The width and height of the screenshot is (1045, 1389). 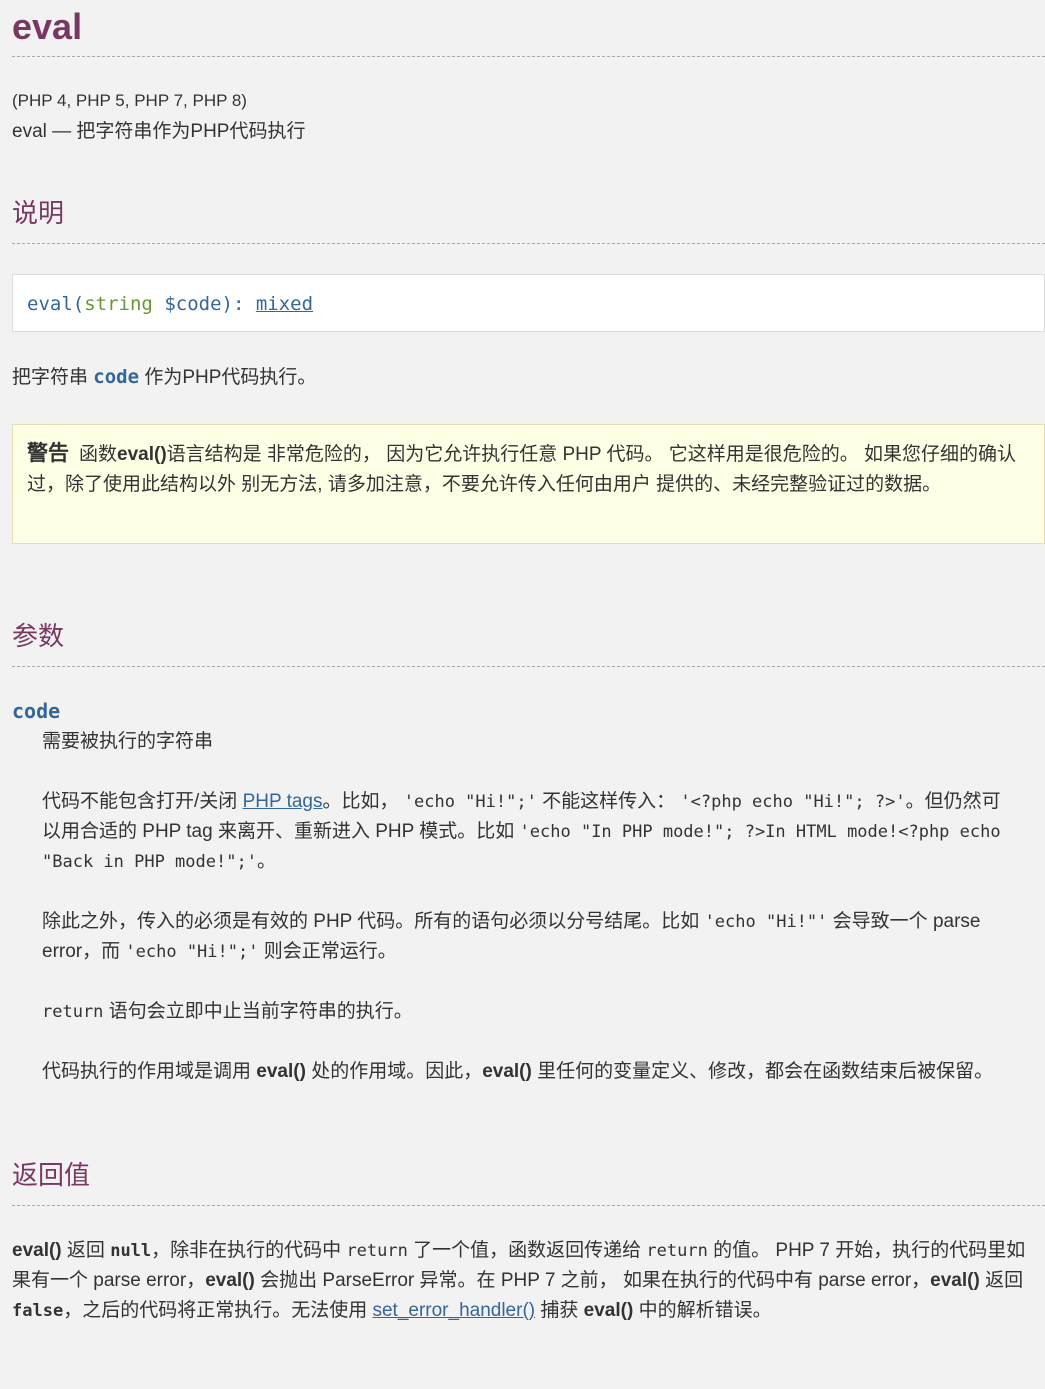 What do you see at coordinates (73, 1012) in the screenshot?
I see `p4-code-1: return` at bounding box center [73, 1012].